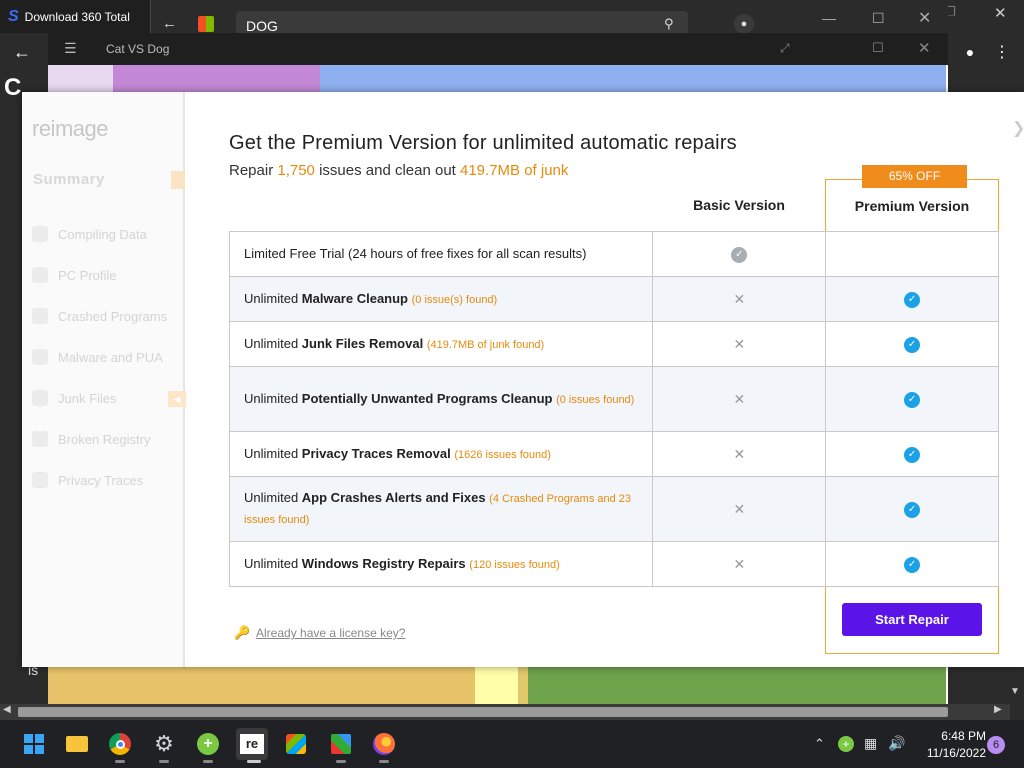  Describe the element at coordinates (138, 49) in the screenshot. I see `game-window-title: Cat VS Dog` at that location.